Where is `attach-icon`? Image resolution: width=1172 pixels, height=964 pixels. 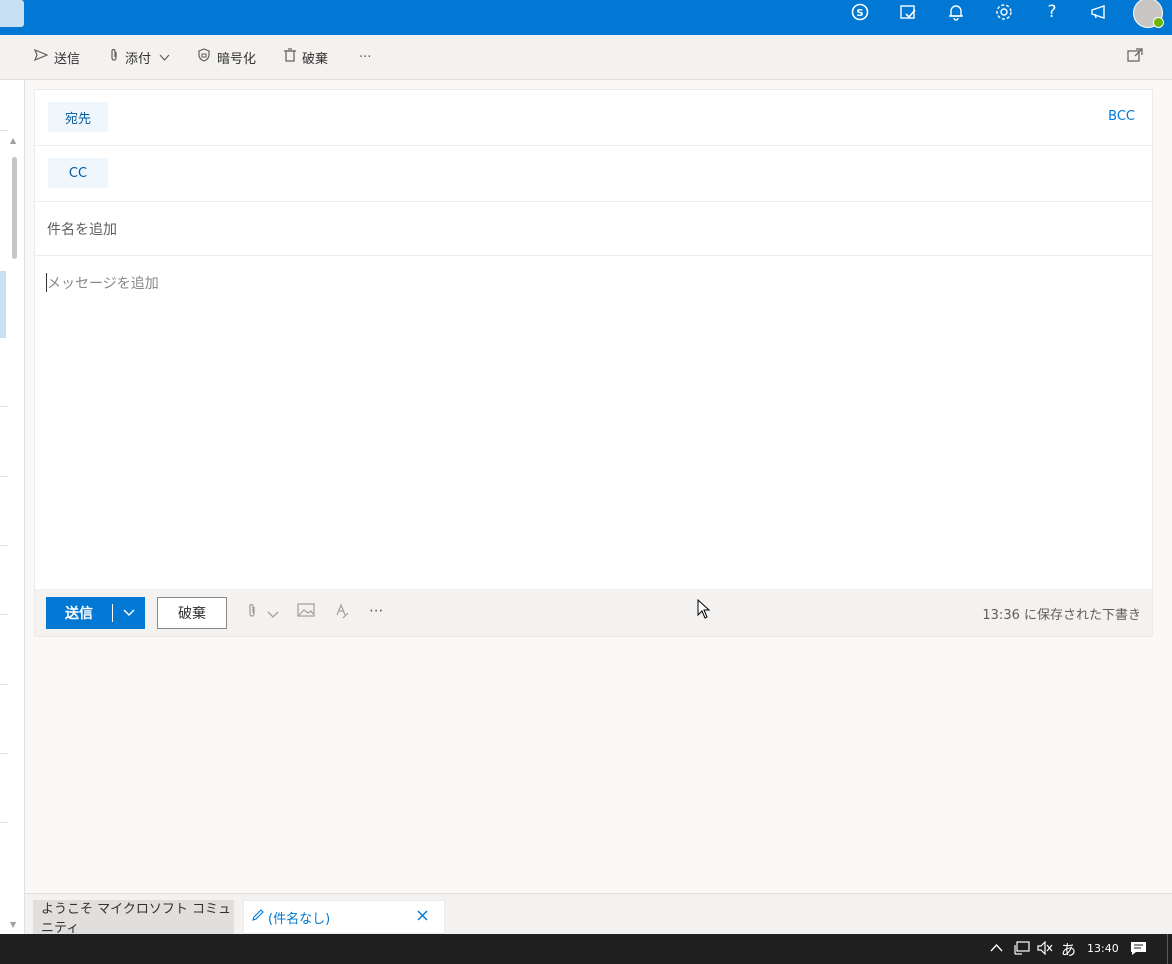 attach-icon is located at coordinates (252, 613).